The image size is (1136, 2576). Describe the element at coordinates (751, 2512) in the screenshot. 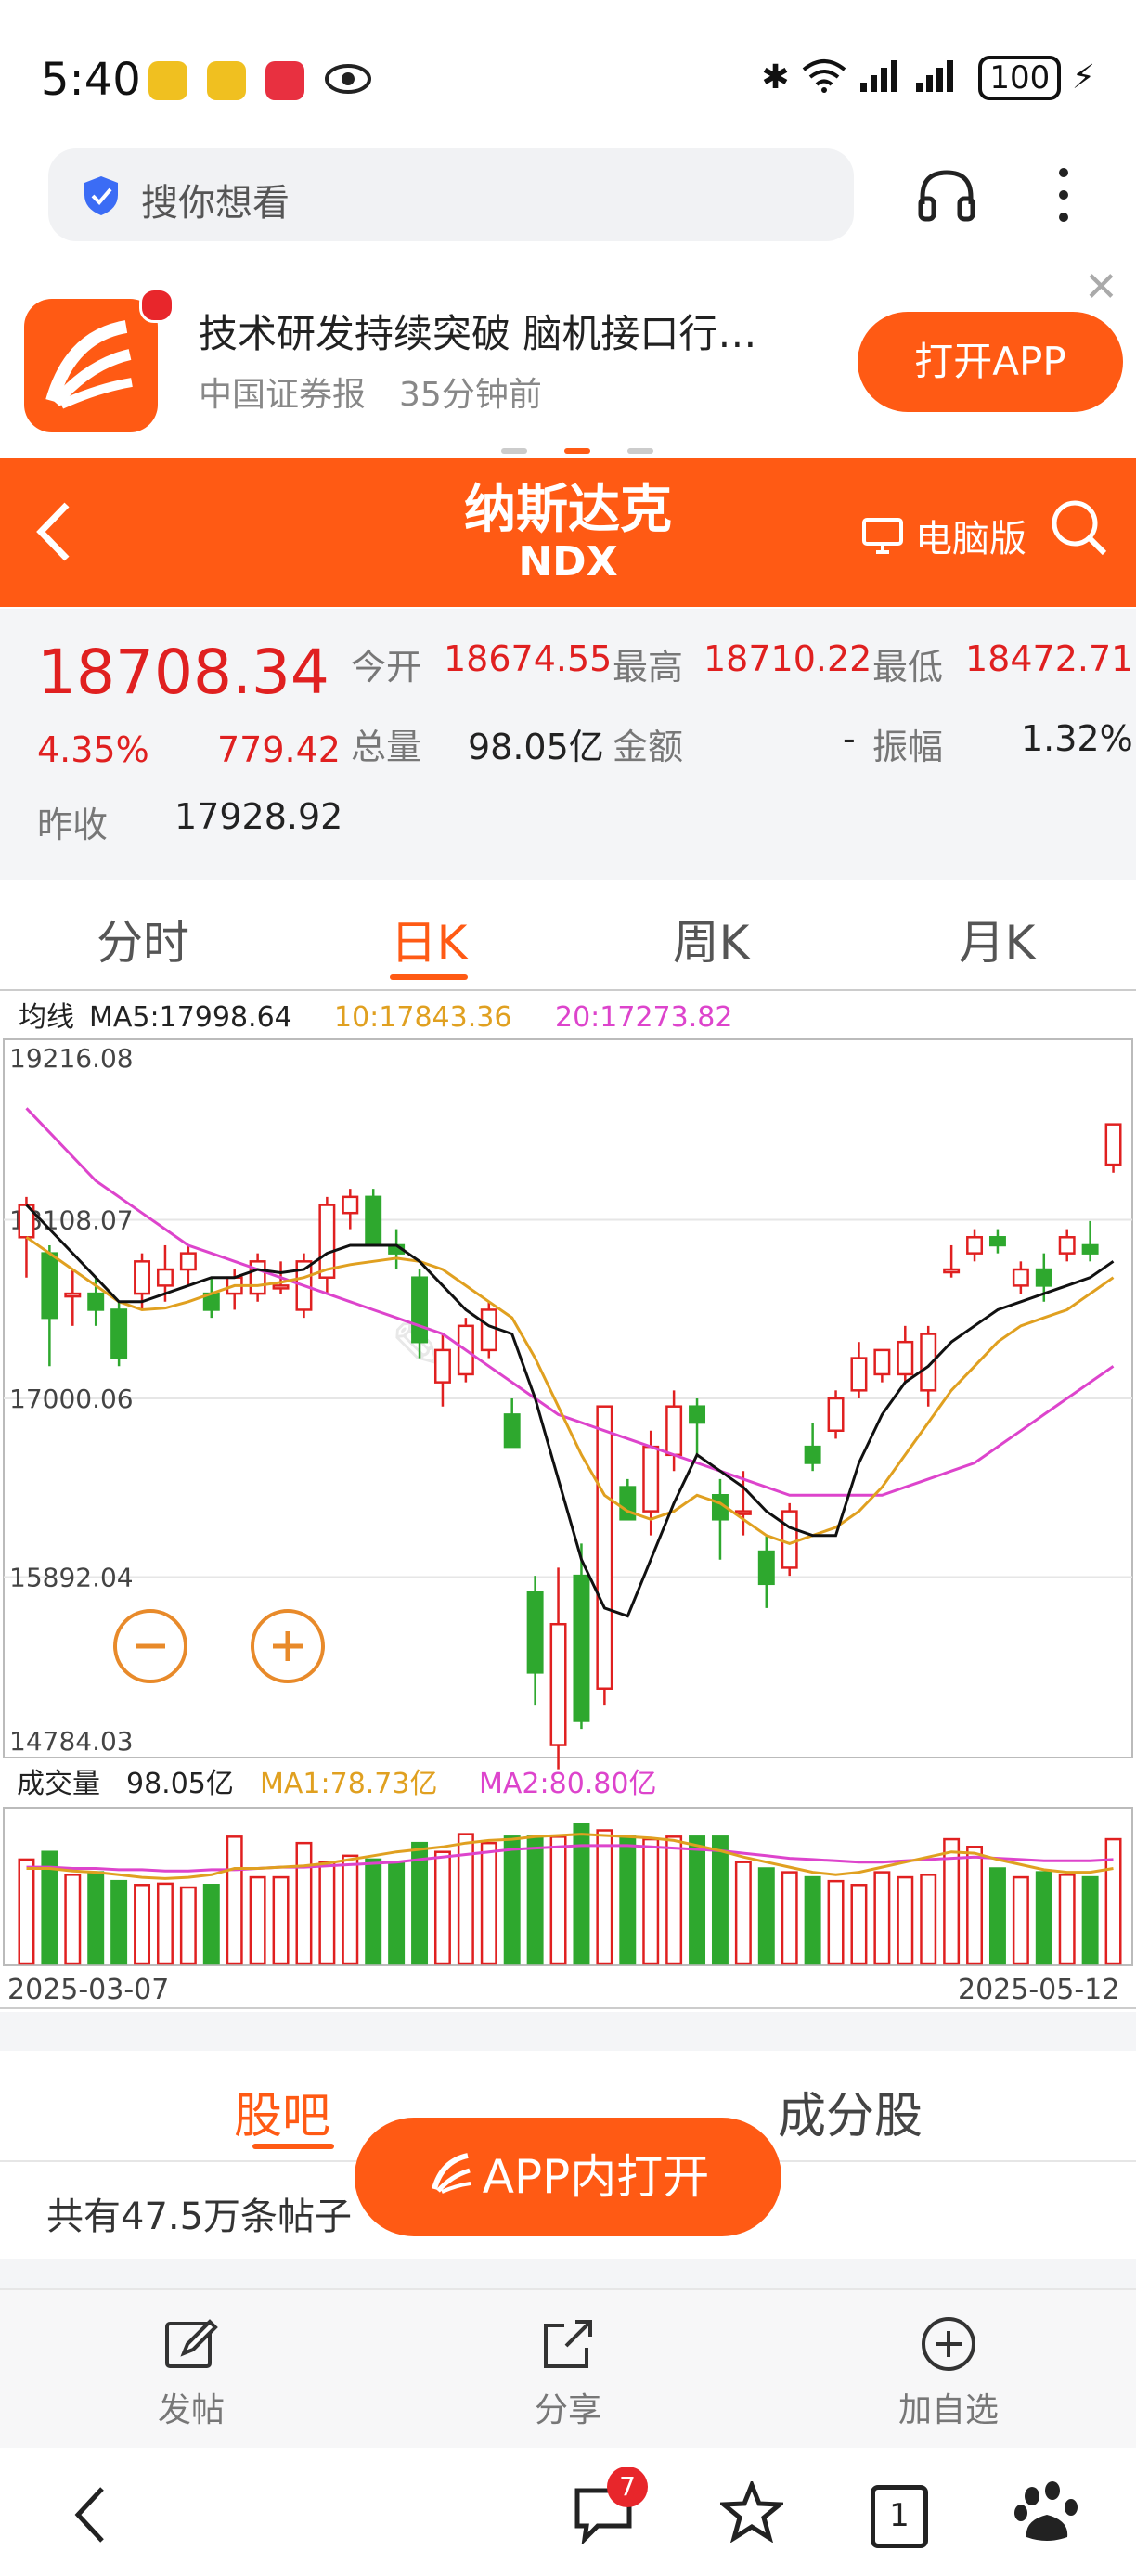

I see `star-icon` at that location.